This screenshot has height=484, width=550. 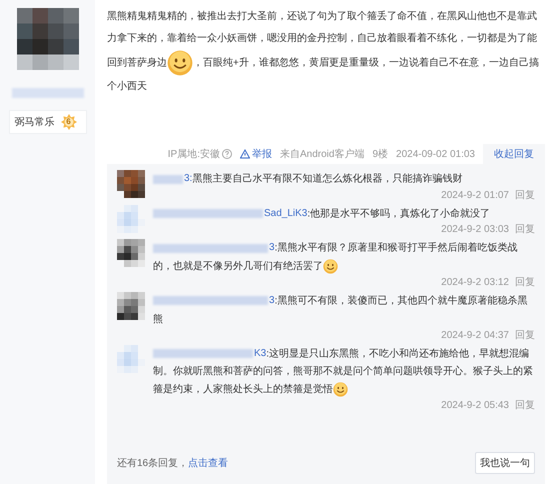 I want to click on level-star: 6, so click(x=68, y=122).